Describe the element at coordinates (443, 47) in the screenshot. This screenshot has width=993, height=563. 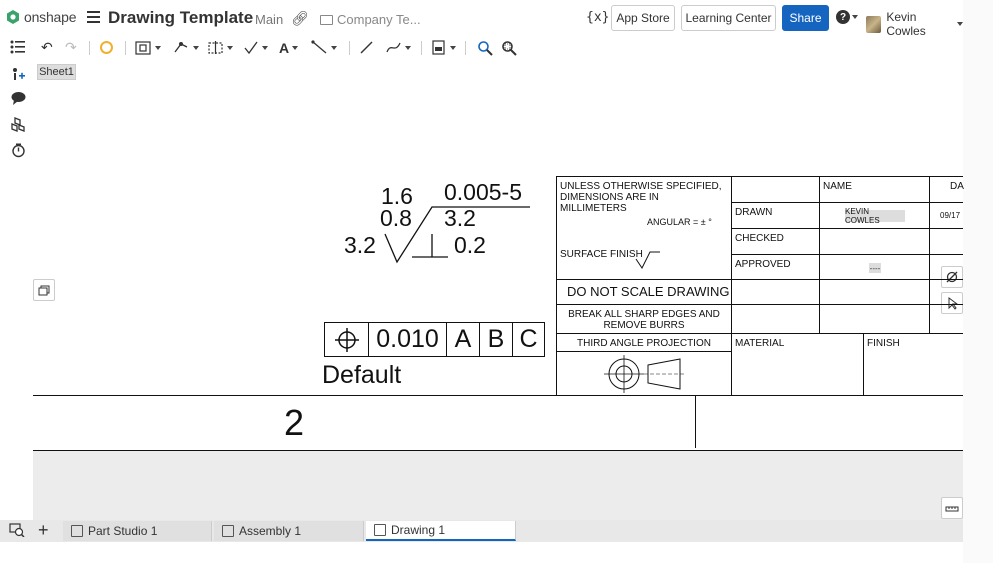
I see `export-icon` at that location.